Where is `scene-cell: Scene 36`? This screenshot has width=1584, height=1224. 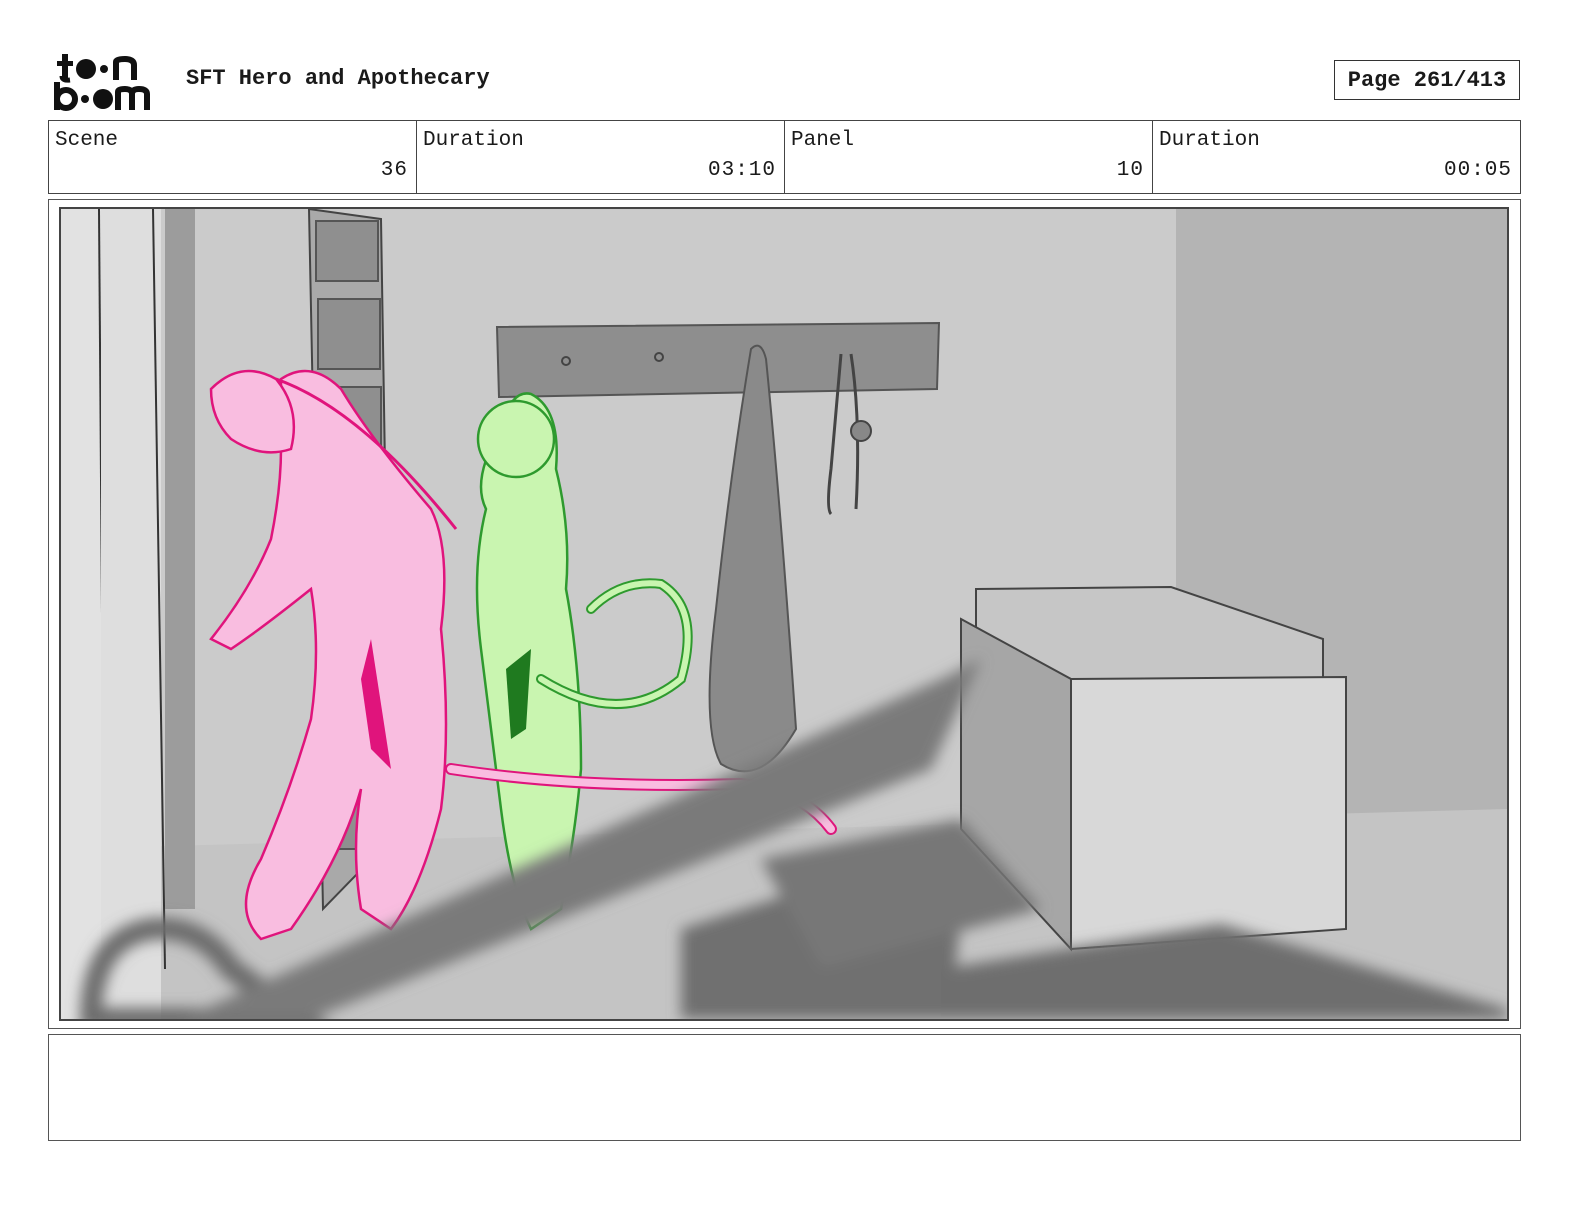 scene-cell: Scene 36 is located at coordinates (233, 157).